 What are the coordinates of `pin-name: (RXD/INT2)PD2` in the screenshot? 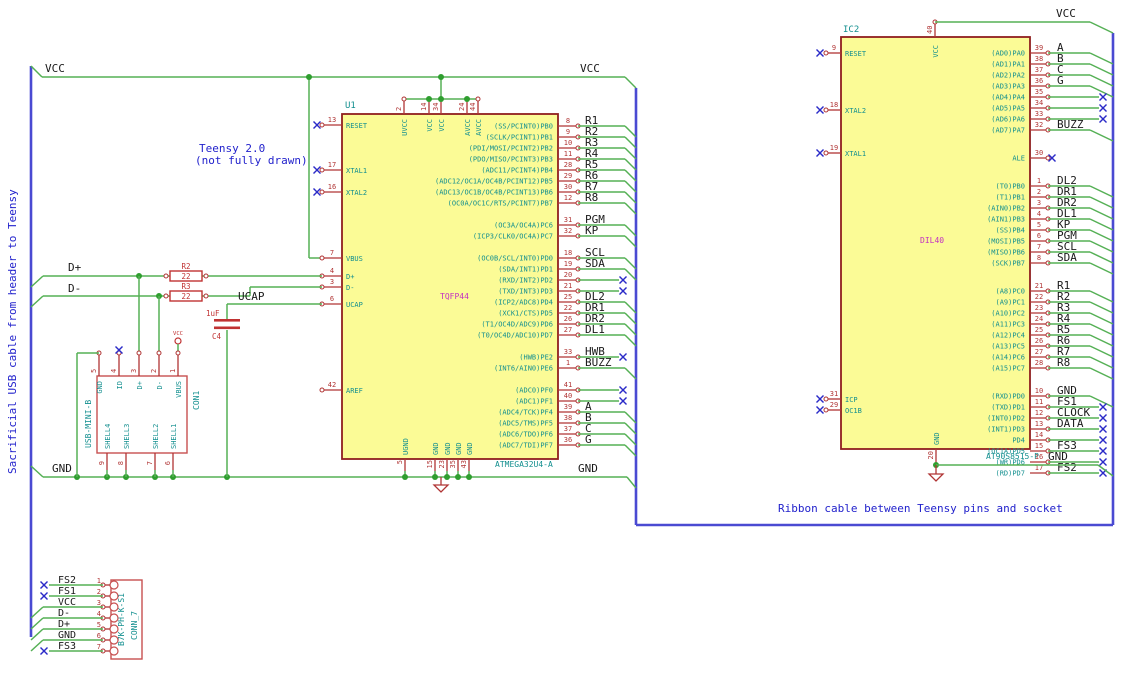 It's located at (525, 281).